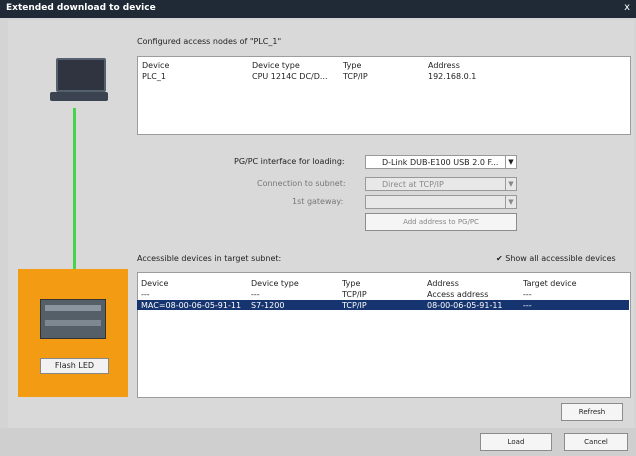 This screenshot has height=456, width=636. What do you see at coordinates (318, 9) in the screenshot?
I see `title-bar: Extended download to device x` at bounding box center [318, 9].